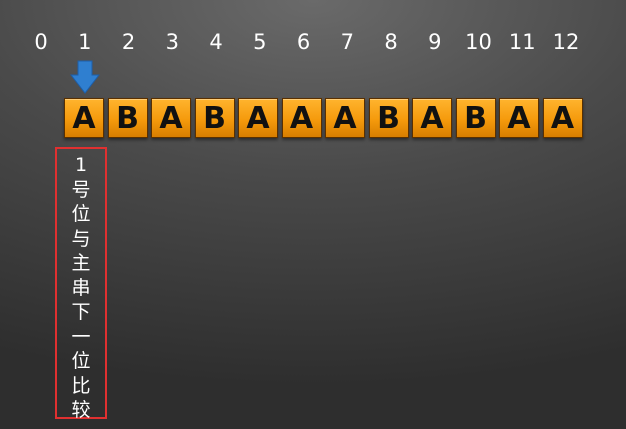 The height and width of the screenshot is (429, 626). What do you see at coordinates (391, 42) in the screenshot?
I see `index-label: 8` at bounding box center [391, 42].